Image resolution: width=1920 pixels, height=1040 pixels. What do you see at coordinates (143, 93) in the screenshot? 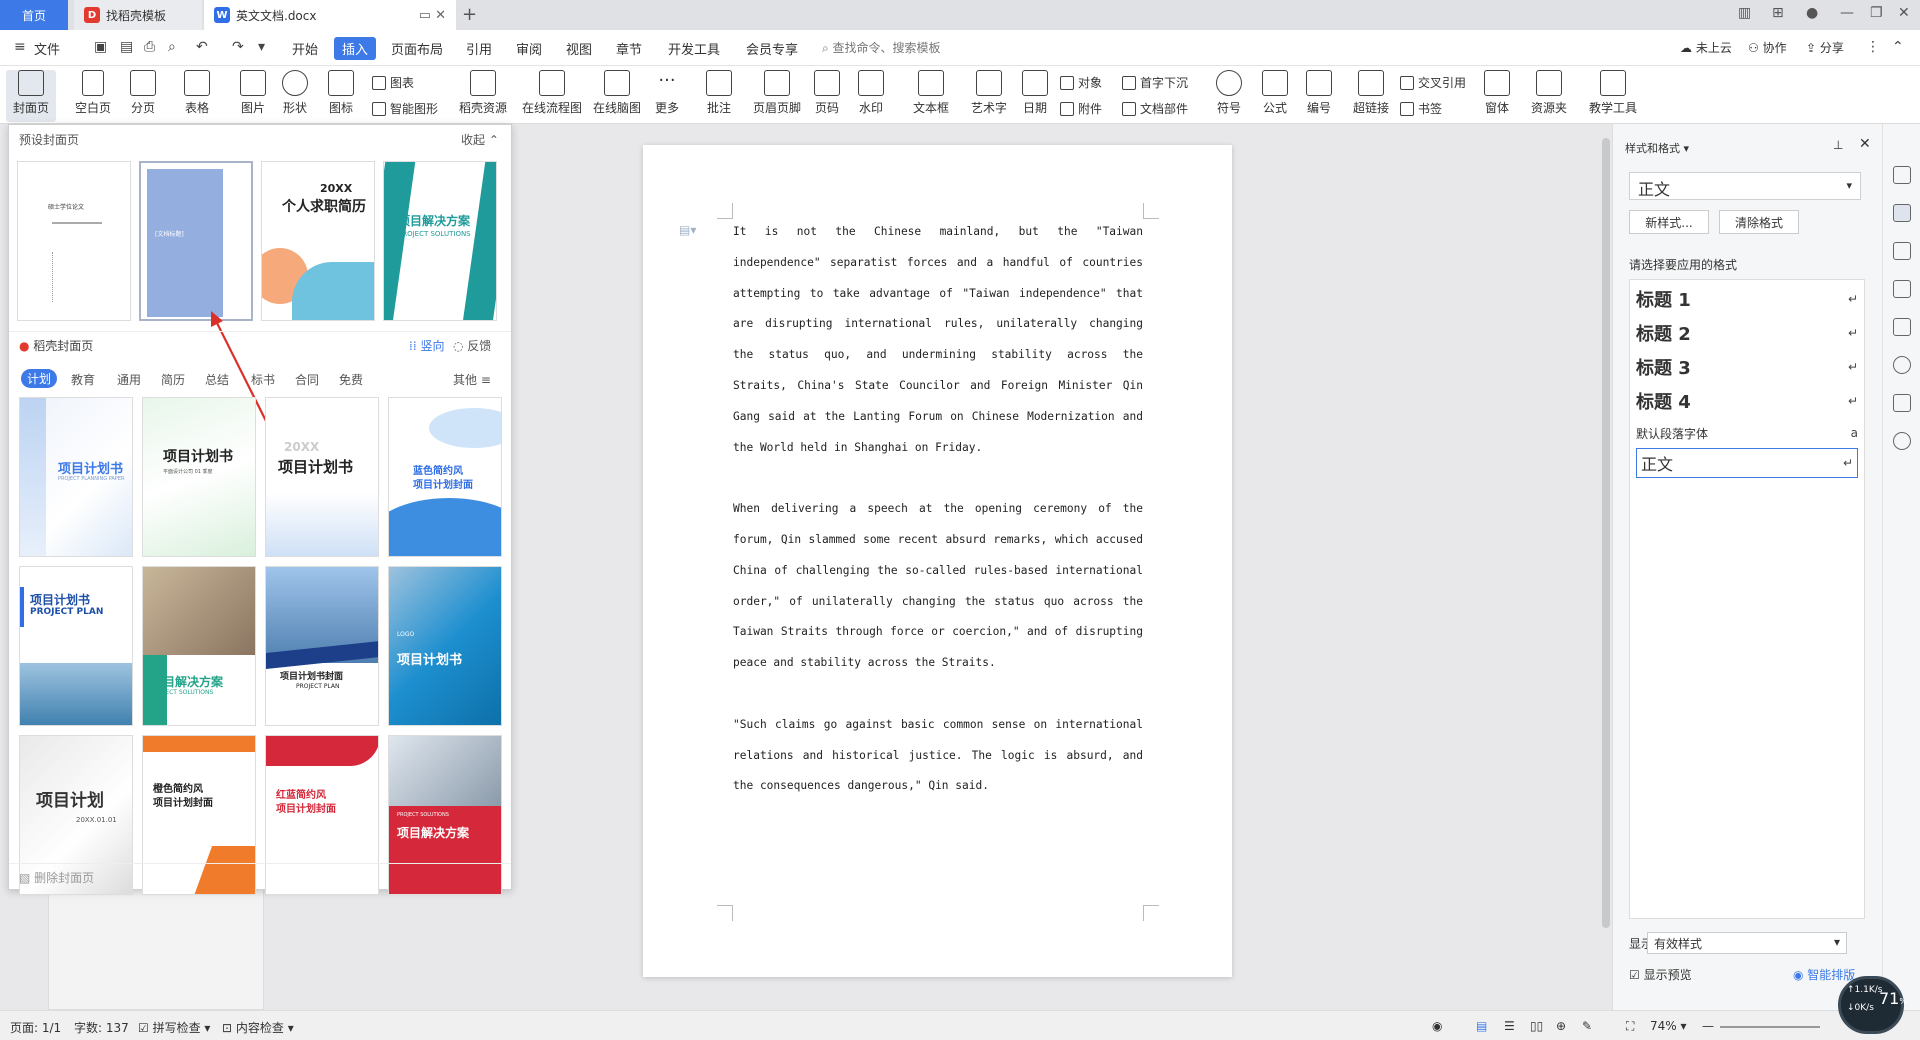
I see `page-break-button: 分页` at bounding box center [143, 93].